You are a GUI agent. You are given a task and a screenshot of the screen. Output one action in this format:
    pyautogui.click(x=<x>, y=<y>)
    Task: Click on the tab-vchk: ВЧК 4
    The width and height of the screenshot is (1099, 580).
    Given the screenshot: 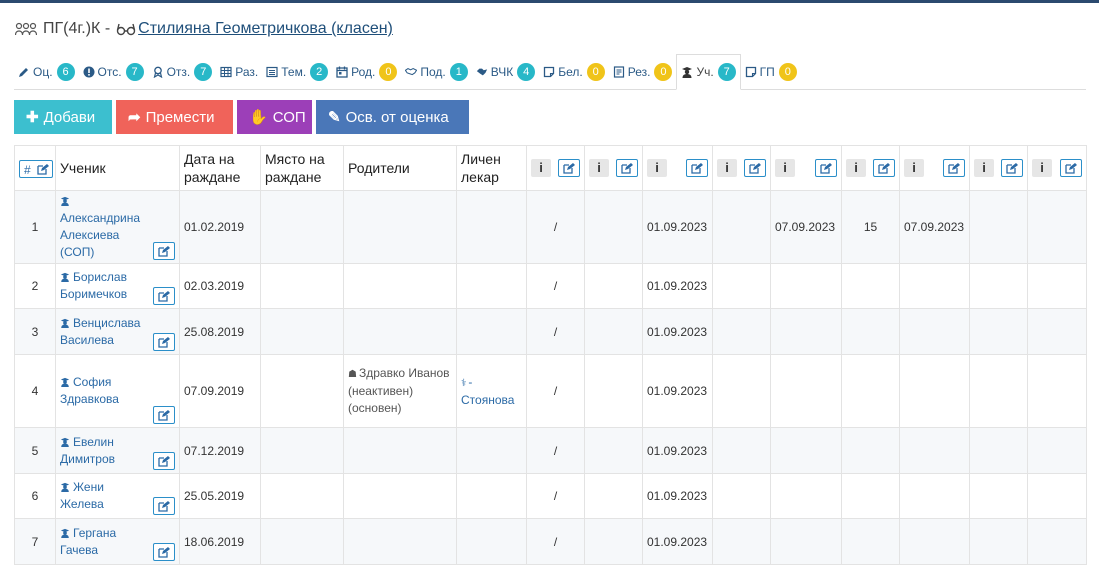 What is the action you would take?
    pyautogui.click(x=505, y=71)
    